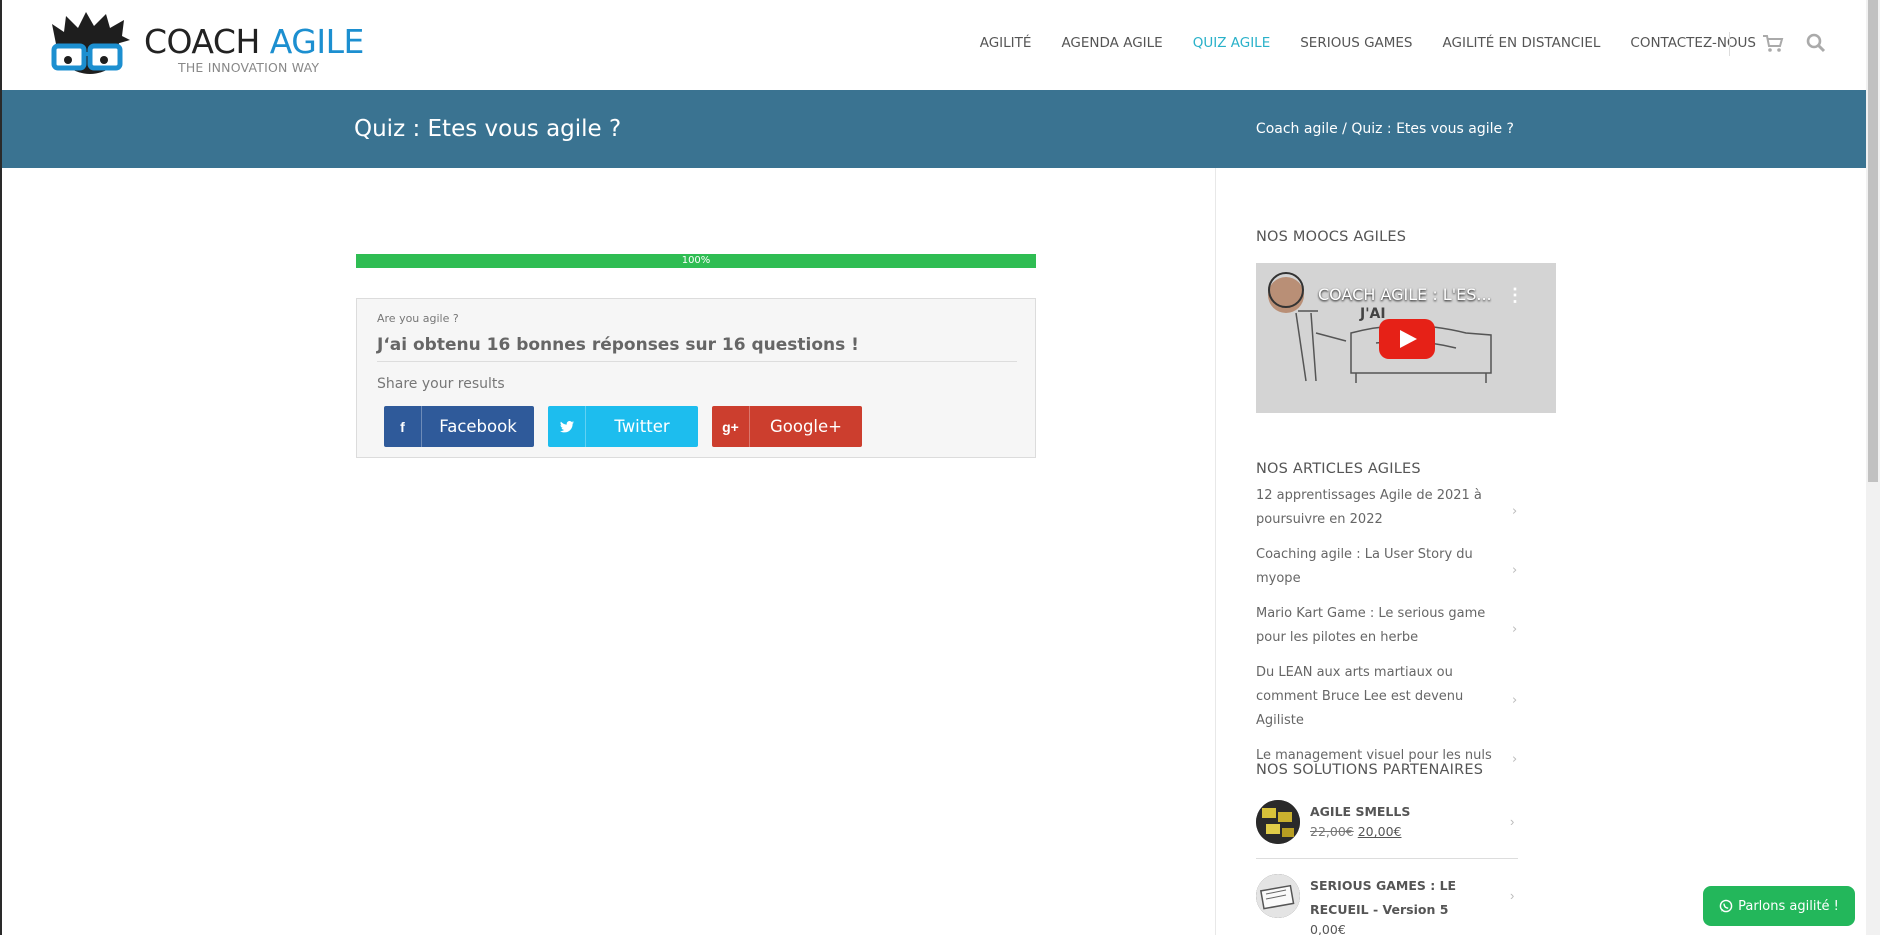 This screenshot has width=1880, height=935. What do you see at coordinates (1385, 129) in the screenshot?
I see `breadcrumb: Coach agile / Quiz : Etes vous agile ?` at bounding box center [1385, 129].